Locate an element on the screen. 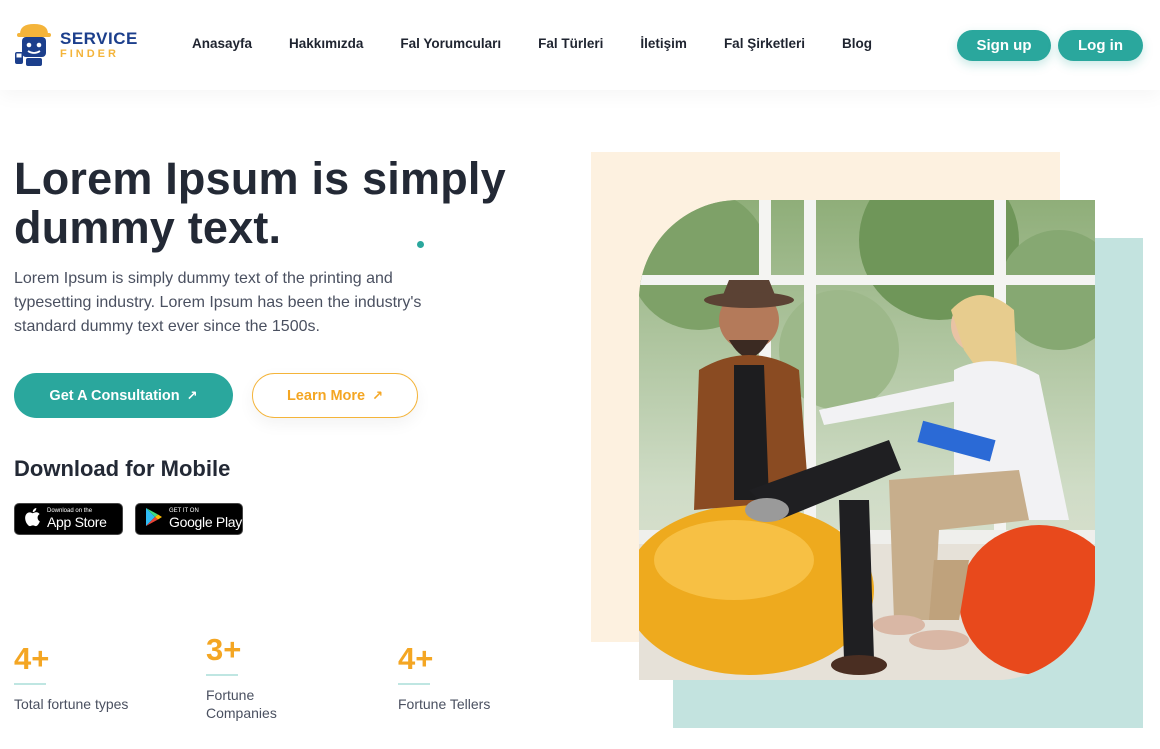 Image resolution: width=1160 pixels, height=749 pixels. stat-fortune-companies: 3+ Fortune Companies is located at coordinates (261, 677).